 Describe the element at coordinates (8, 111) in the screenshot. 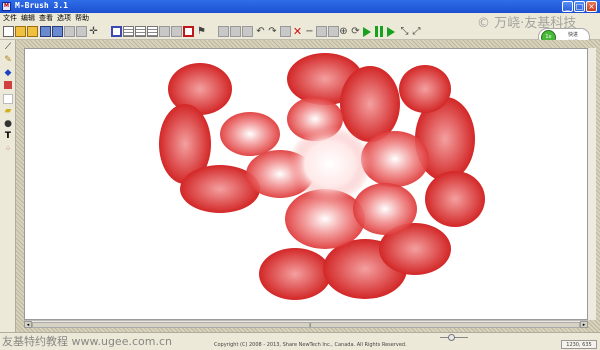

I see `eraser-icon: ▰` at that location.